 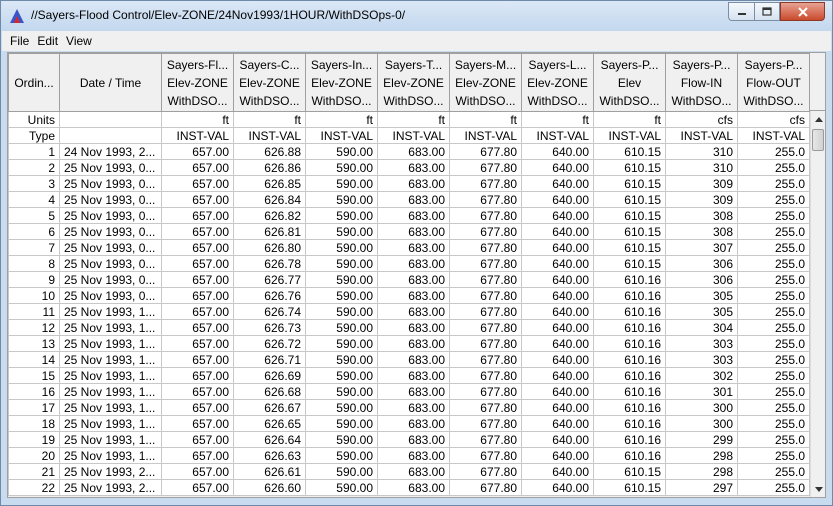 I want to click on maximize-button, so click(x=767, y=11).